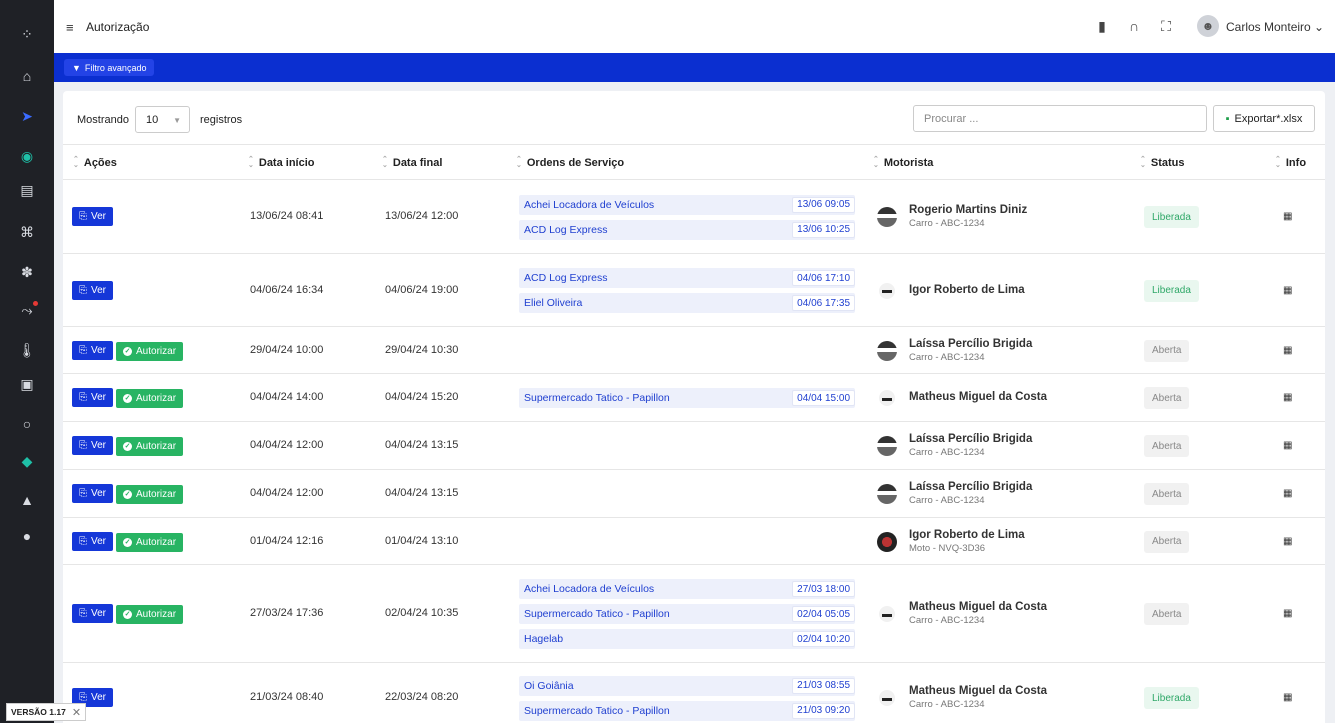  Describe the element at coordinates (76, 712) in the screenshot. I see `close-icon: ✕` at that location.